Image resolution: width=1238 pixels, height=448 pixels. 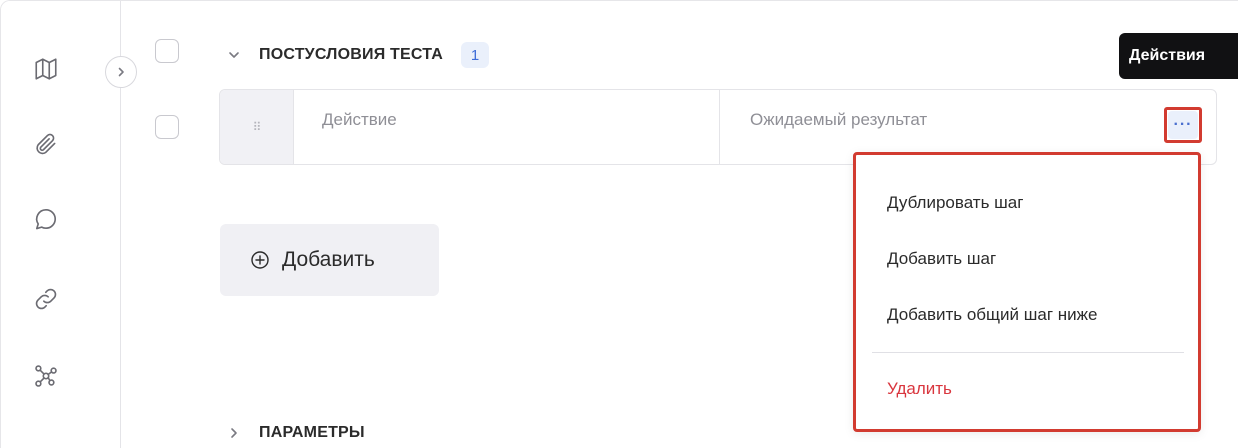 I want to click on params-title: ПАРАМЕТРЫ, so click(x=312, y=432).